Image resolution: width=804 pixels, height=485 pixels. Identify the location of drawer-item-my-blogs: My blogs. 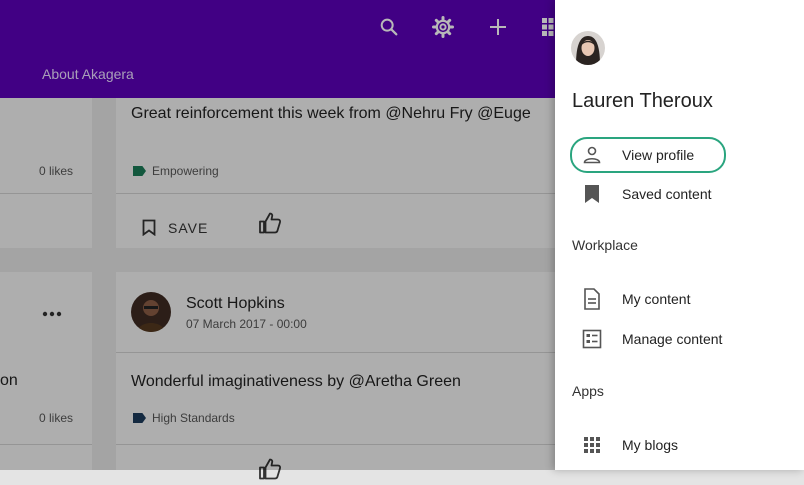
(625, 445).